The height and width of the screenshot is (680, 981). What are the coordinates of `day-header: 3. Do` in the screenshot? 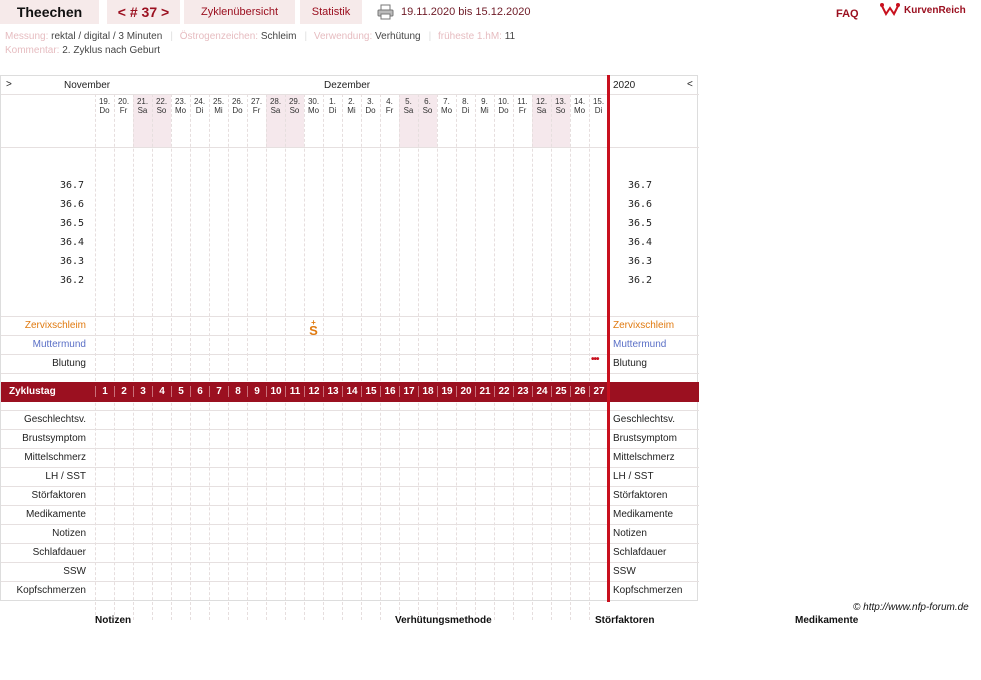 It's located at (370, 106).